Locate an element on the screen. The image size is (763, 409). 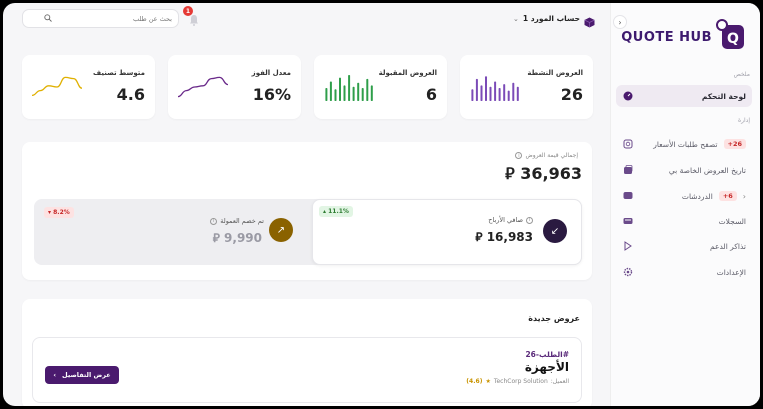
commission-arrow-button: ↗ is located at coordinates (281, 230).